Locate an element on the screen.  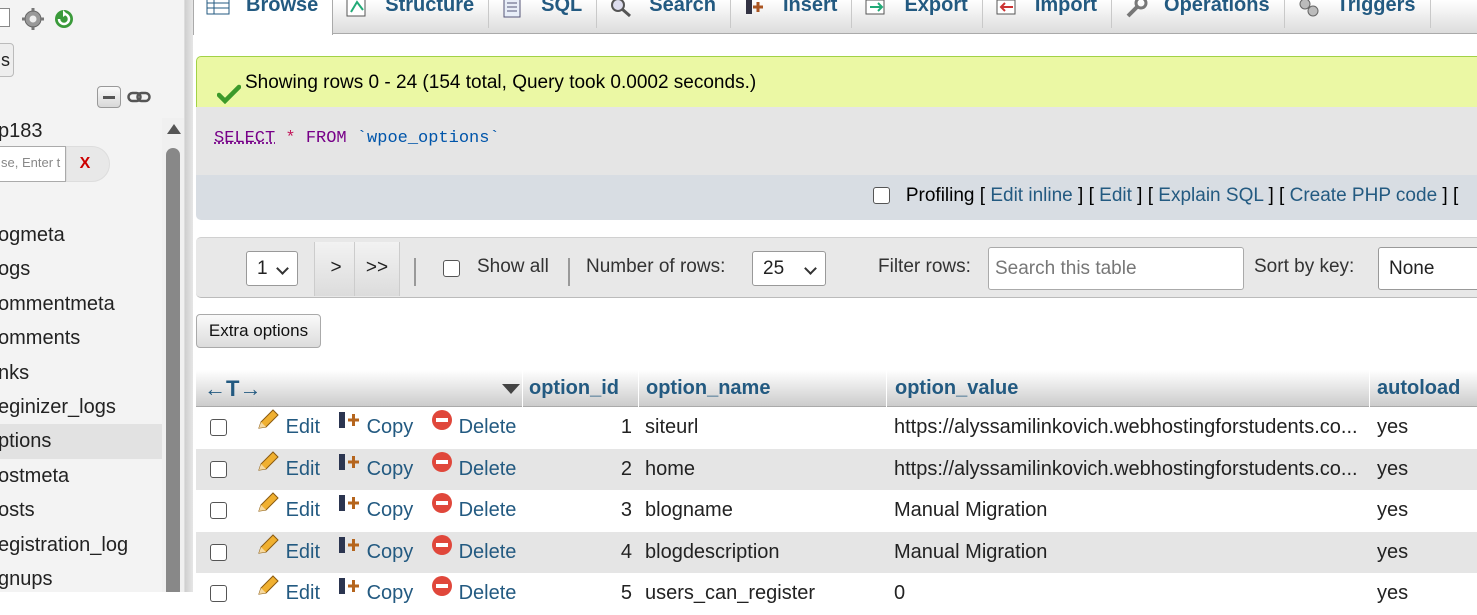
row-delete-label: Delete is located at coordinates (487, 427).